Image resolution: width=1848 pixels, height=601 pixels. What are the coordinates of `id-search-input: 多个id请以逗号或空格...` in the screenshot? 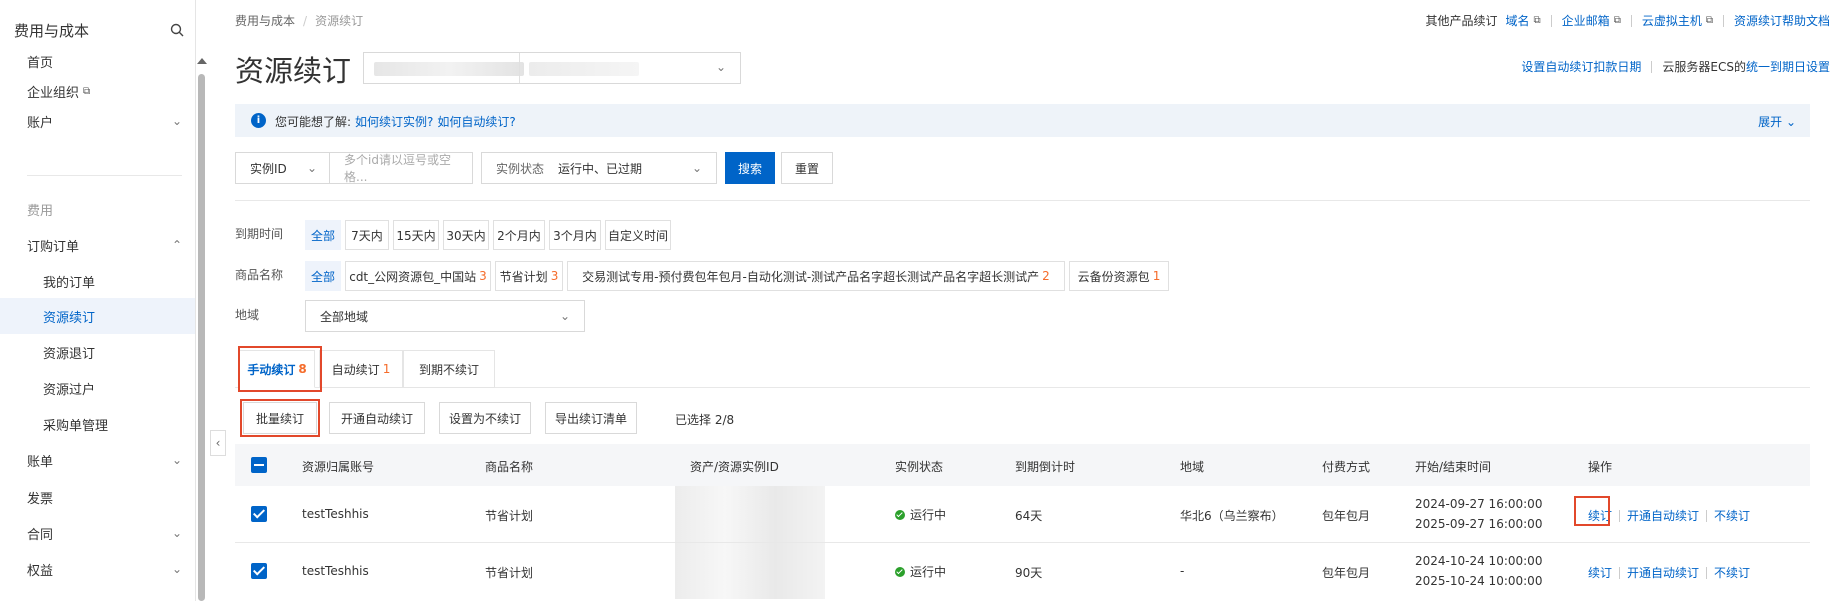 It's located at (401, 168).